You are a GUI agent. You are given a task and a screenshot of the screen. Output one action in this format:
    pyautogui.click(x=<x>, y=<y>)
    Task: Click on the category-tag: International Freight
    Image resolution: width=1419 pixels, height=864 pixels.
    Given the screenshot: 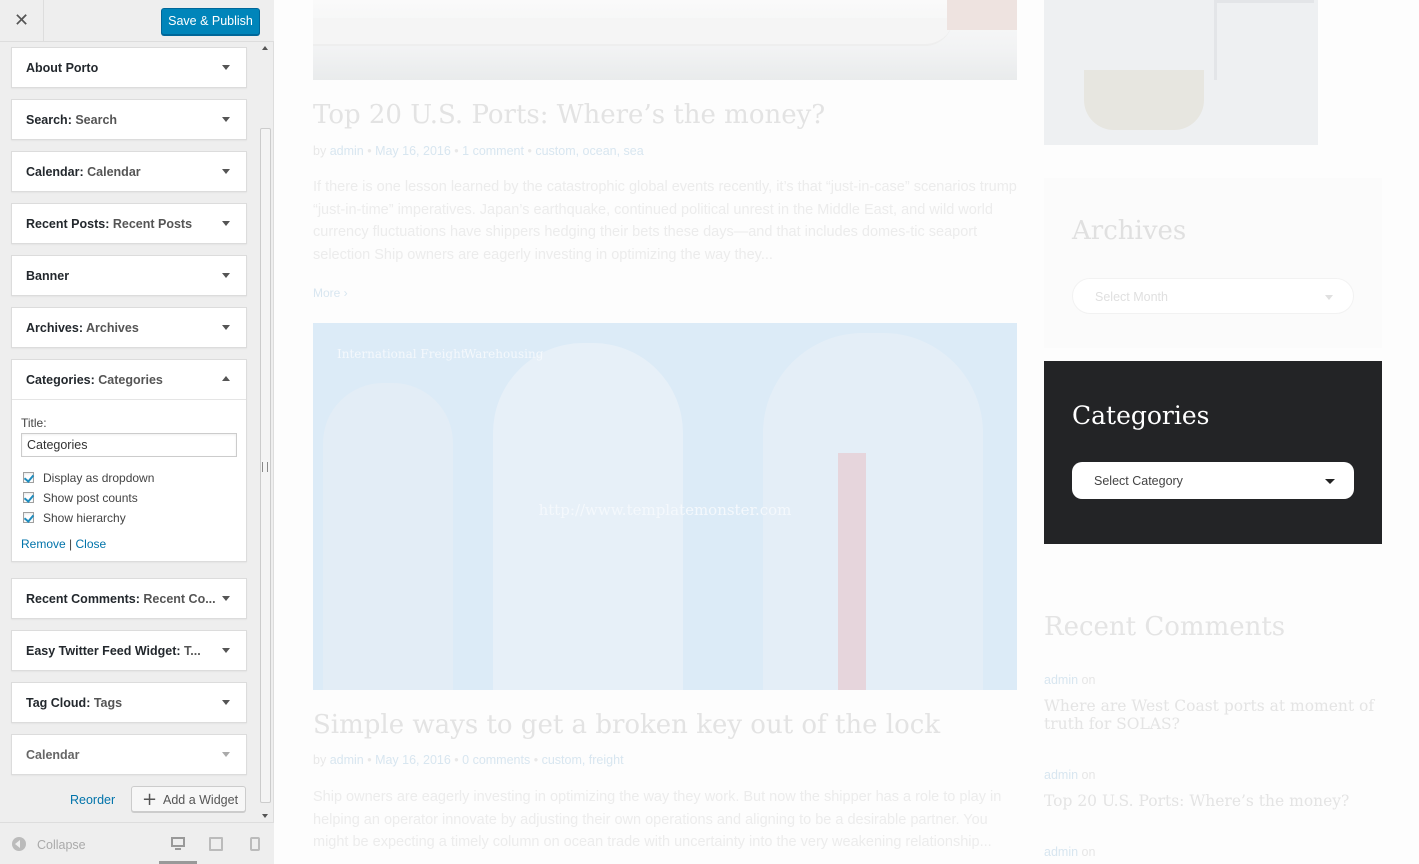 What is the action you would take?
    pyautogui.click(x=401, y=354)
    